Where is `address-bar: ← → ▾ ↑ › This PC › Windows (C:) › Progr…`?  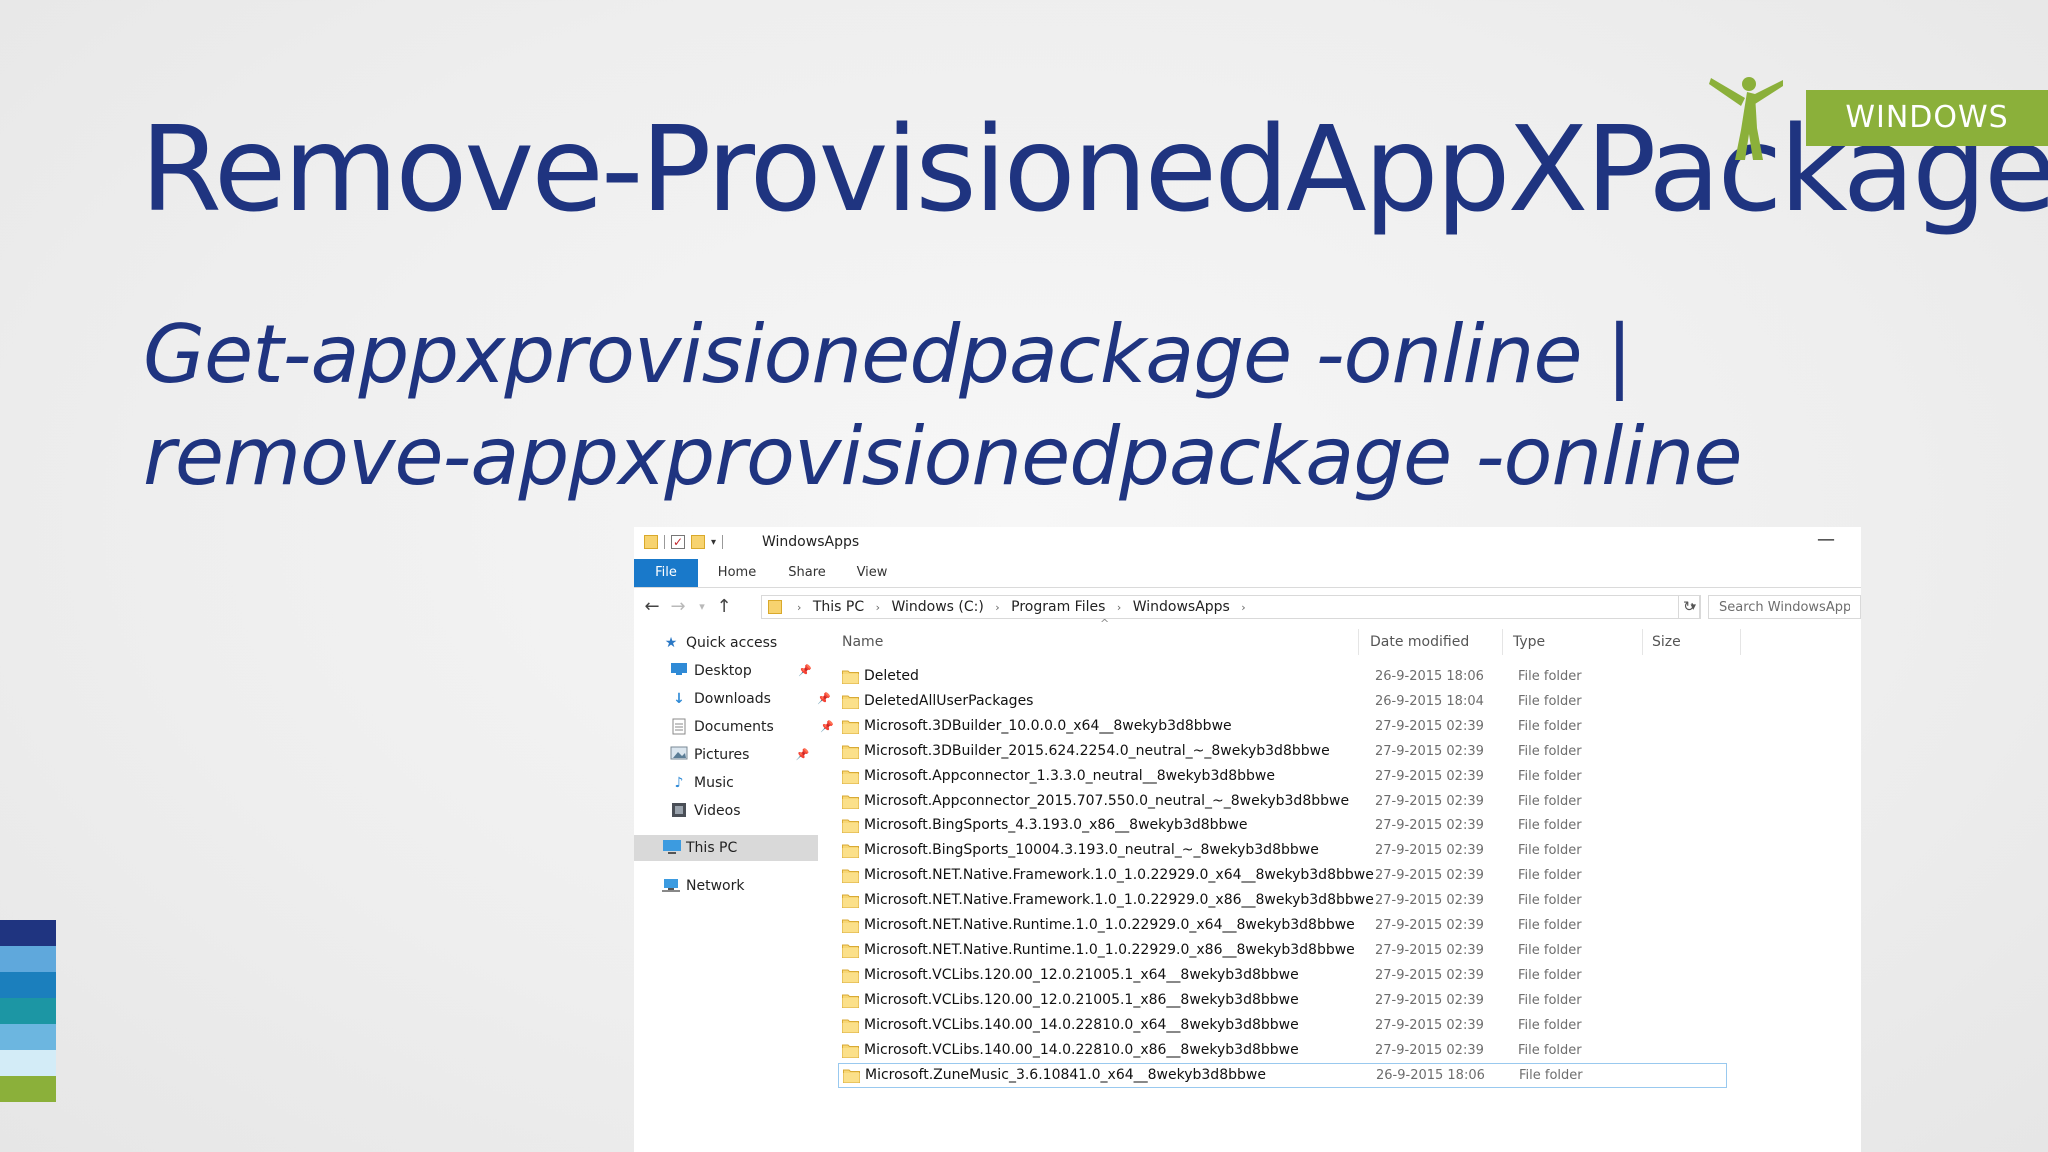
address-bar: ← → ▾ ↑ › This PC › Windows (C:) › Progr… is located at coordinates (1247, 607).